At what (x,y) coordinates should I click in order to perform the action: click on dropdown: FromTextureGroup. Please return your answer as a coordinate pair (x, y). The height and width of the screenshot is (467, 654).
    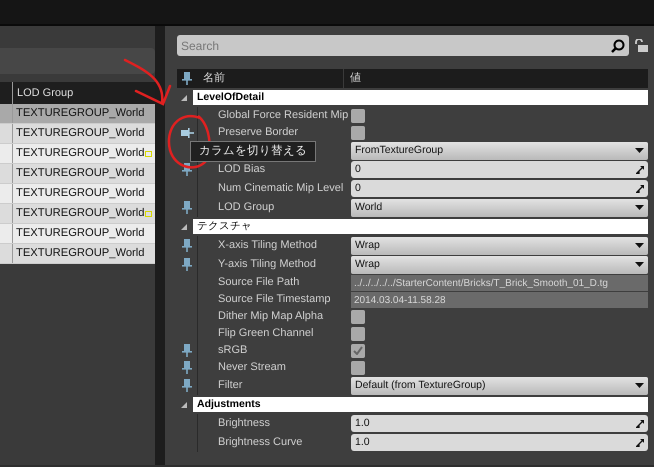
    Looking at the image, I should click on (499, 151).